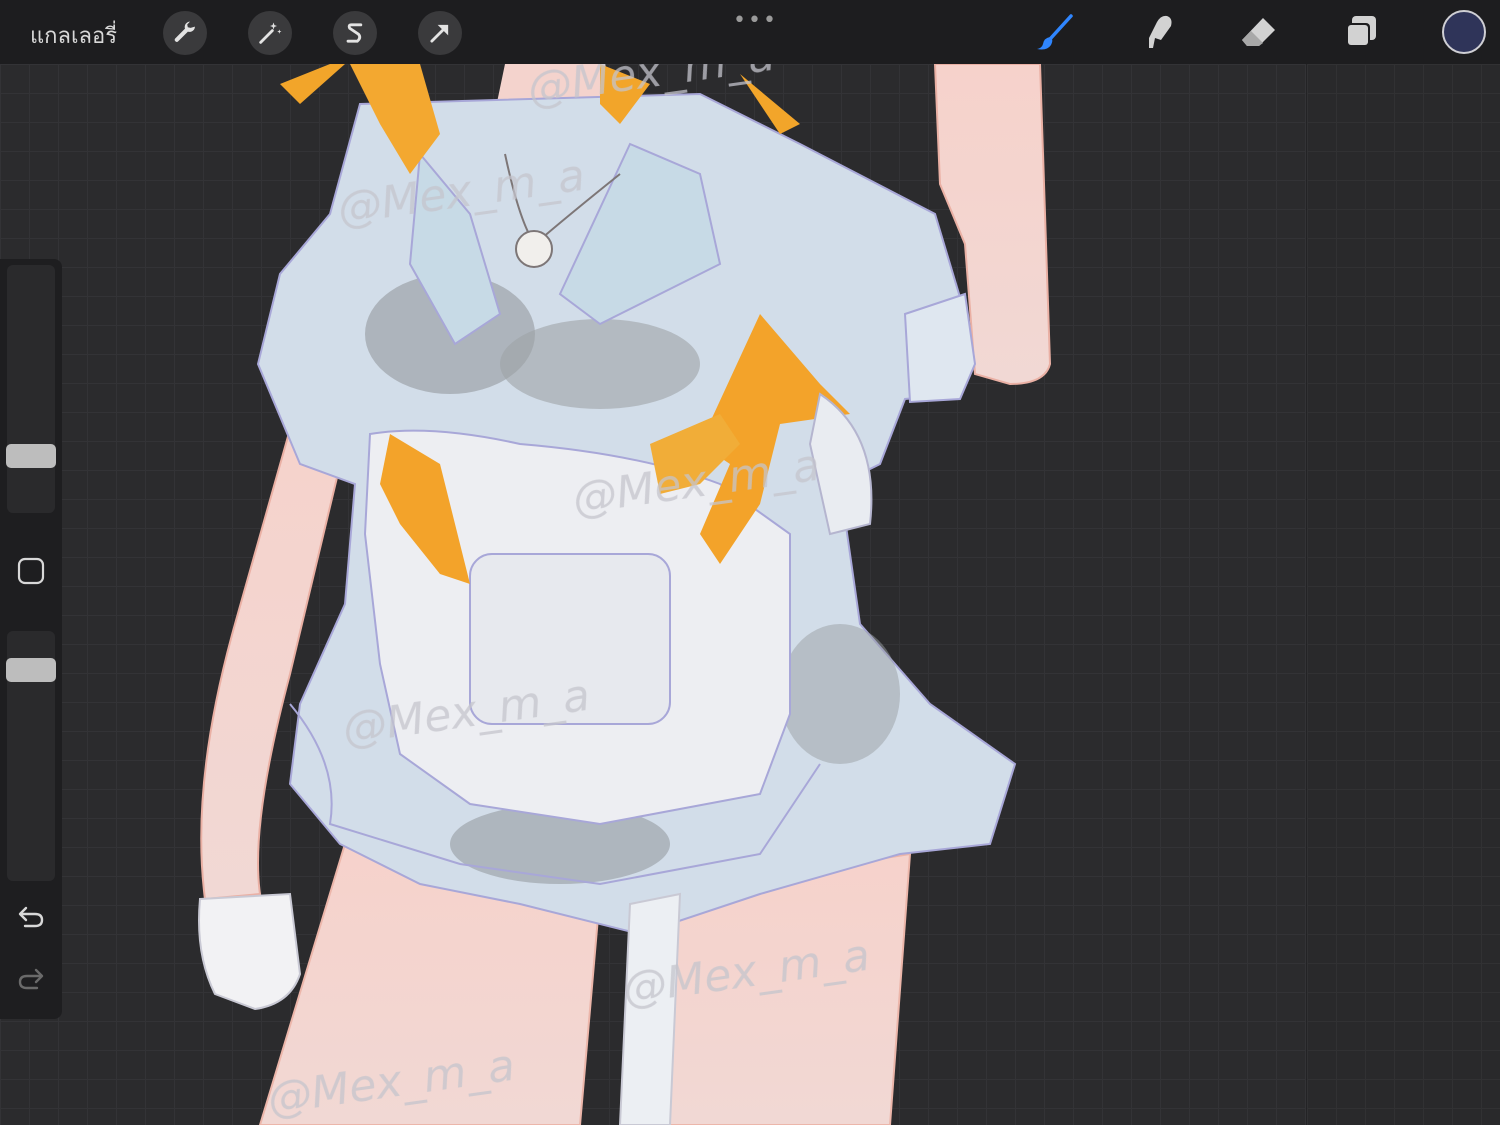 The width and height of the screenshot is (1500, 1125). I want to click on eraser-tool-button, so click(1259, 32).